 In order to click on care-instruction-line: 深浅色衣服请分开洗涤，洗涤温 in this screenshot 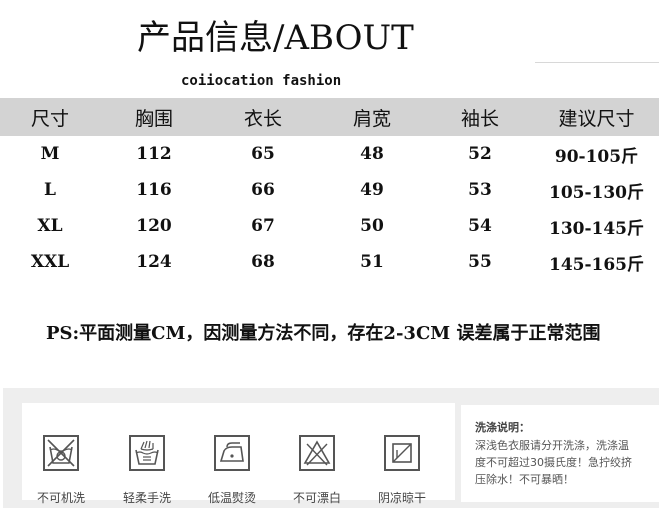, I will do `click(552, 445)`.